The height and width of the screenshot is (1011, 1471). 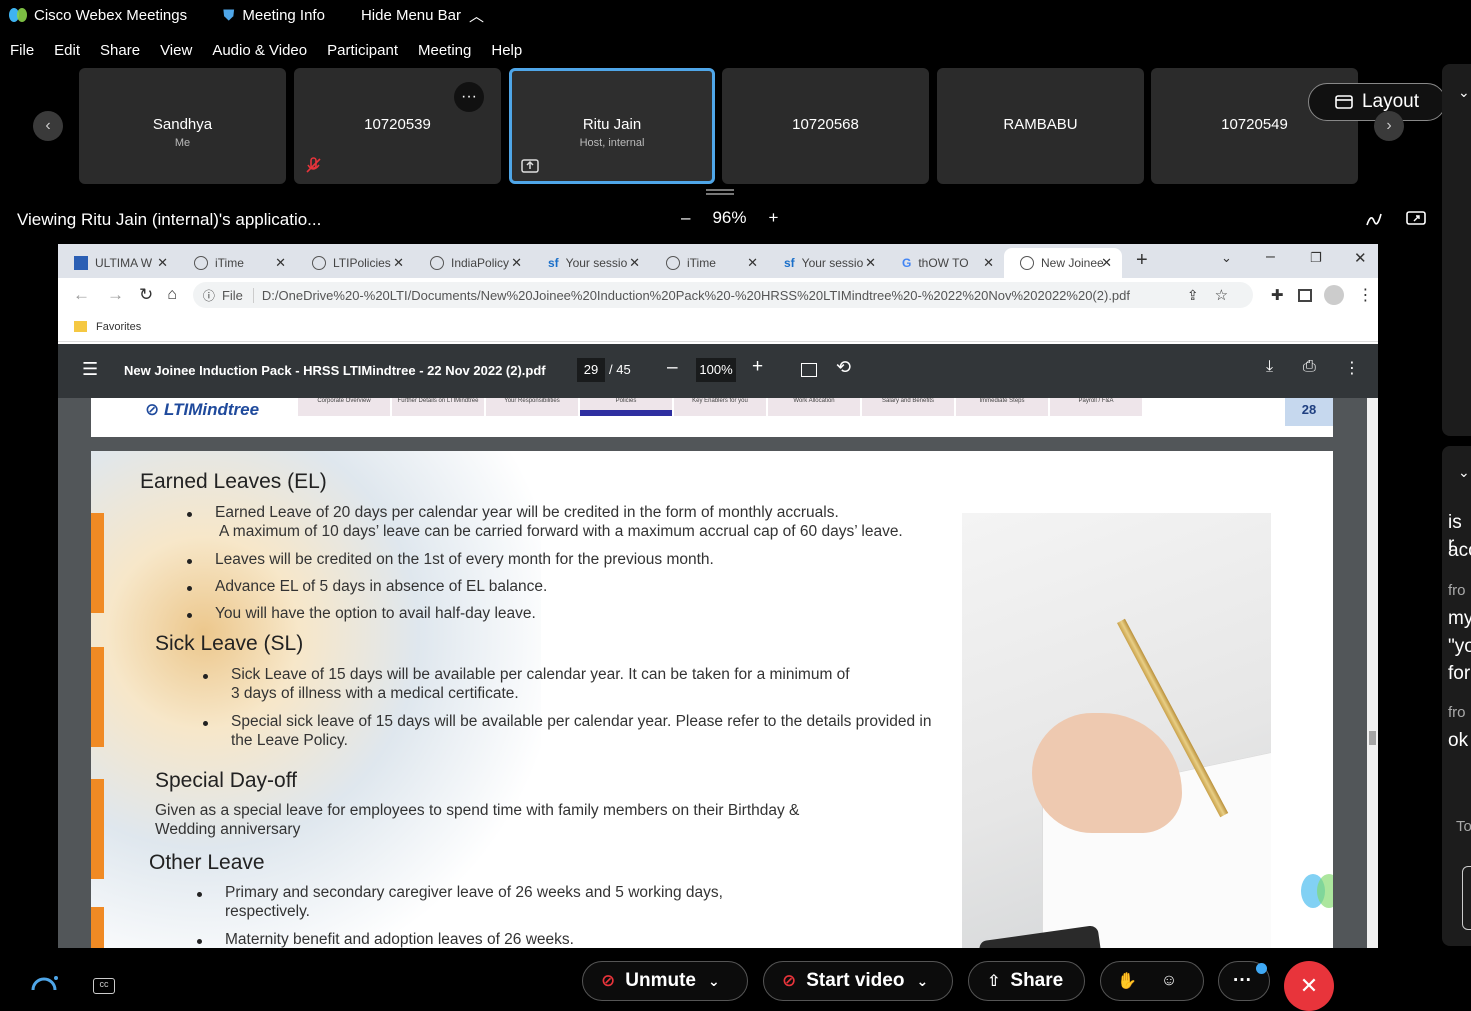 I want to click on hand-shape, so click(x=1107, y=773).